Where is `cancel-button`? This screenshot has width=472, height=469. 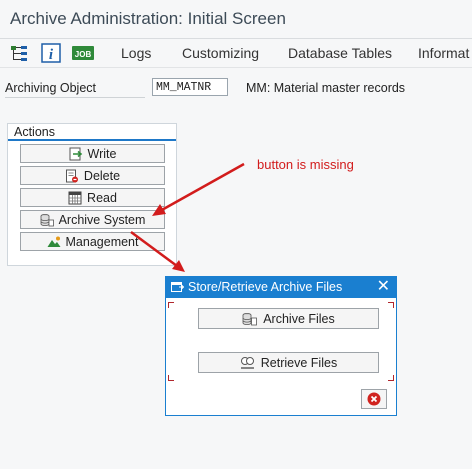
cancel-button is located at coordinates (374, 399).